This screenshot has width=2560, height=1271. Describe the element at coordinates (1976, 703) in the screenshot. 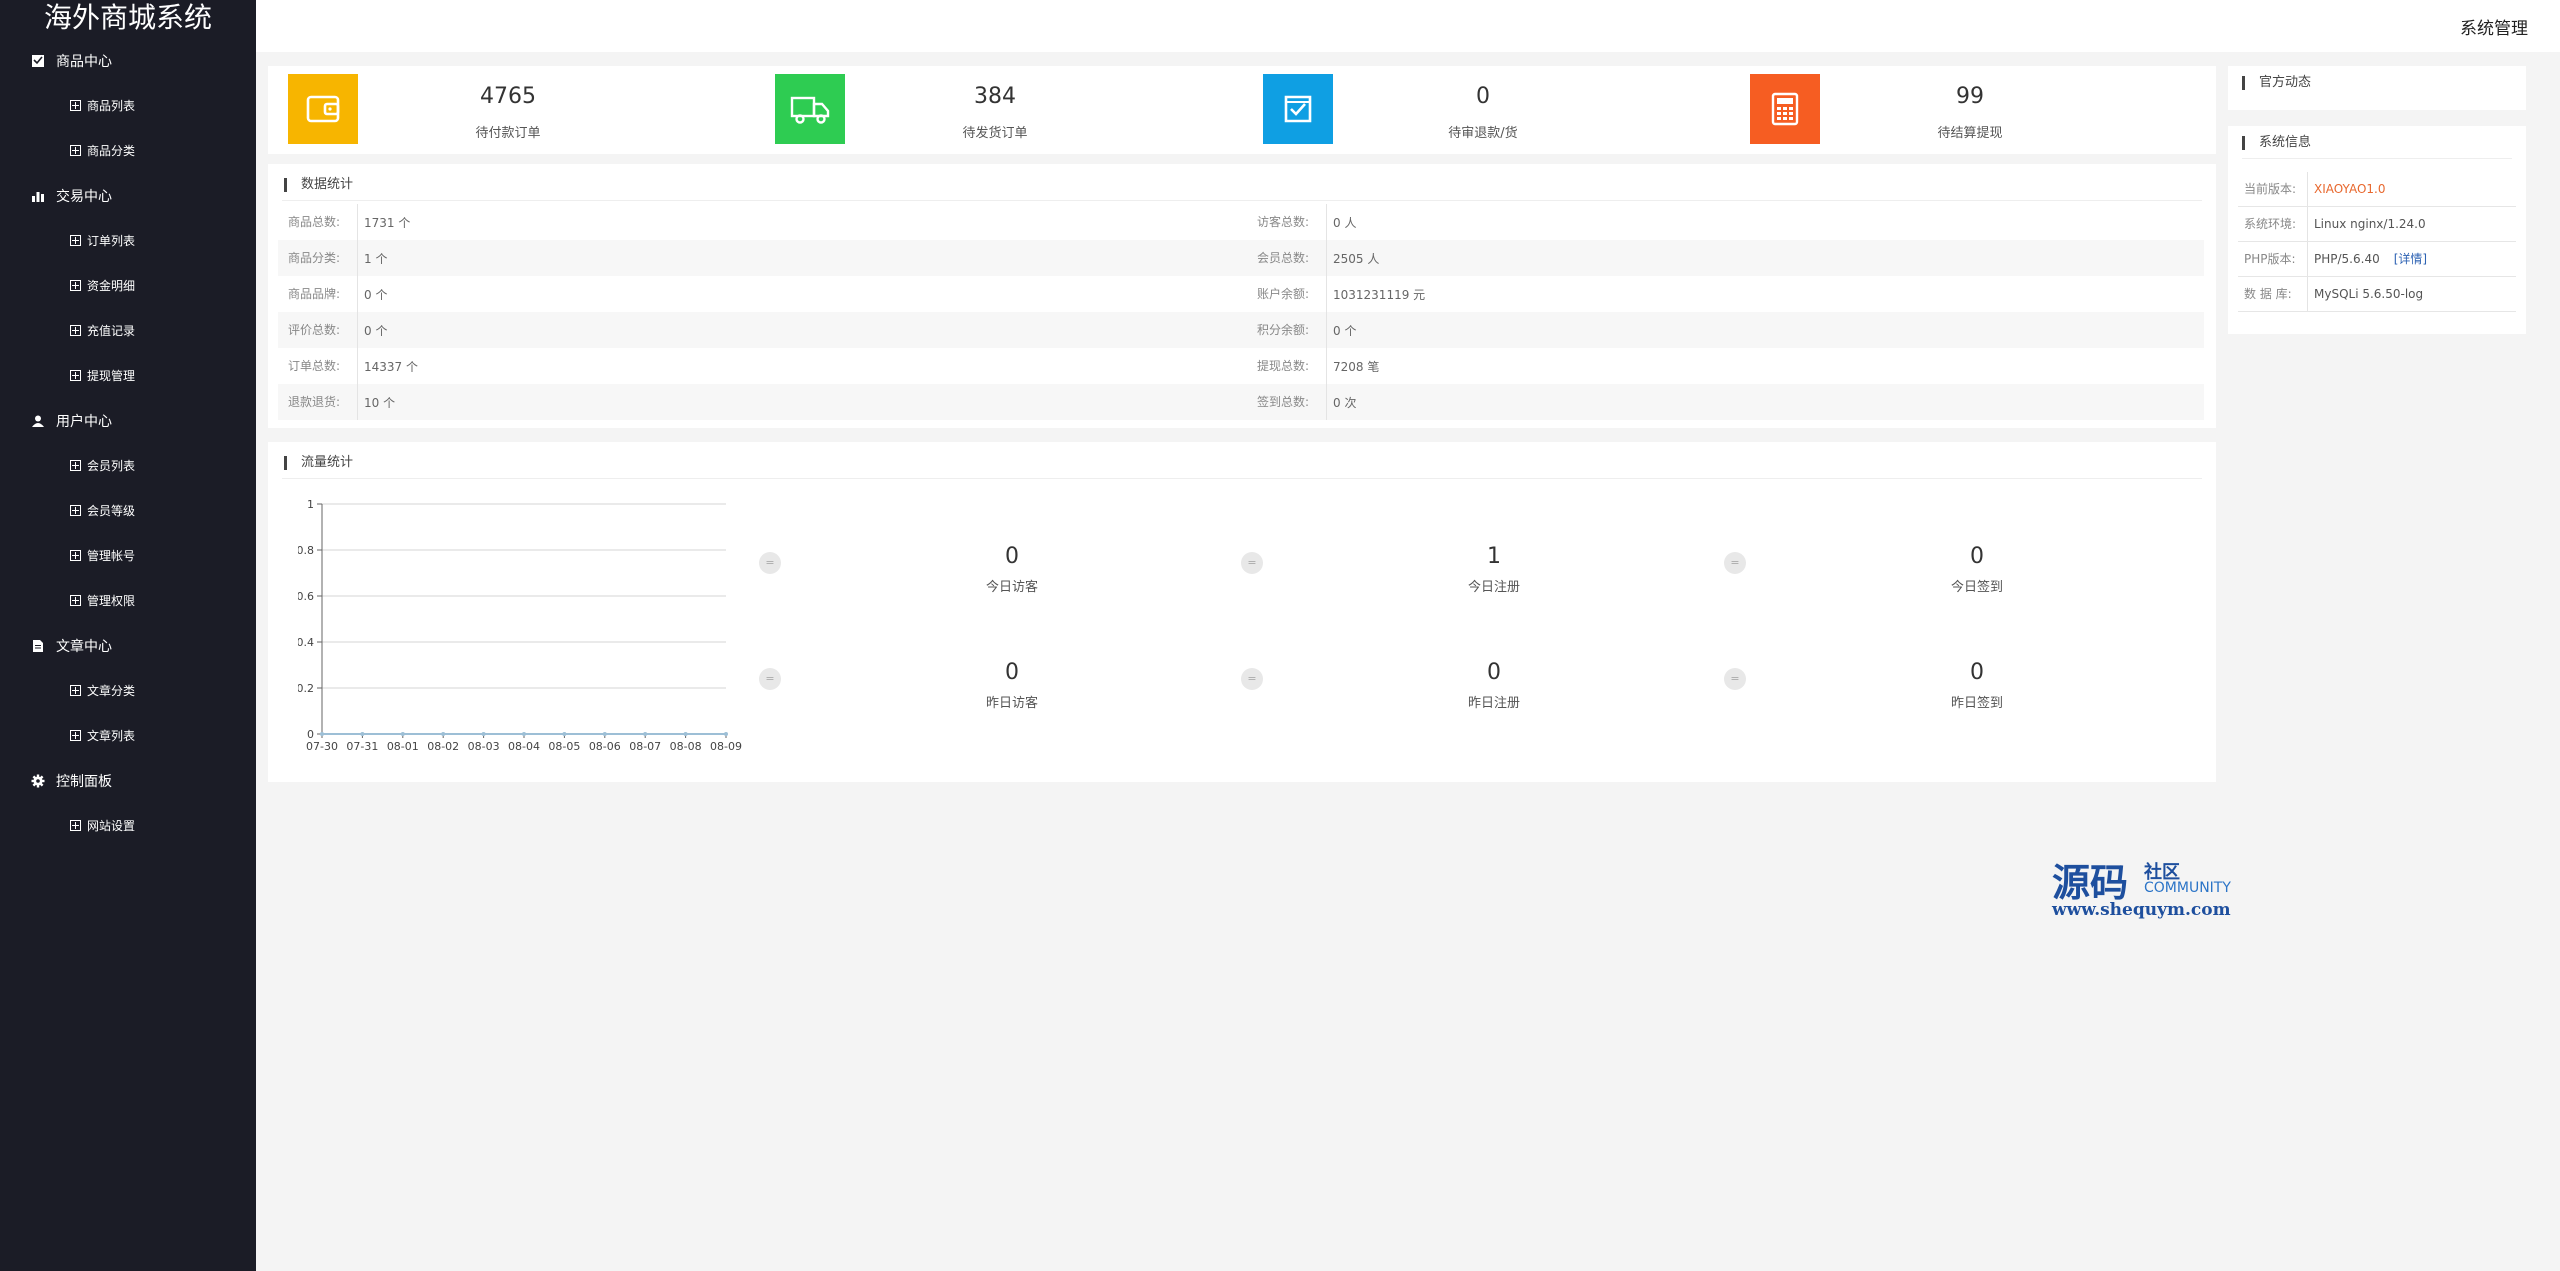

I see `kpi-label: 昨日签到` at that location.